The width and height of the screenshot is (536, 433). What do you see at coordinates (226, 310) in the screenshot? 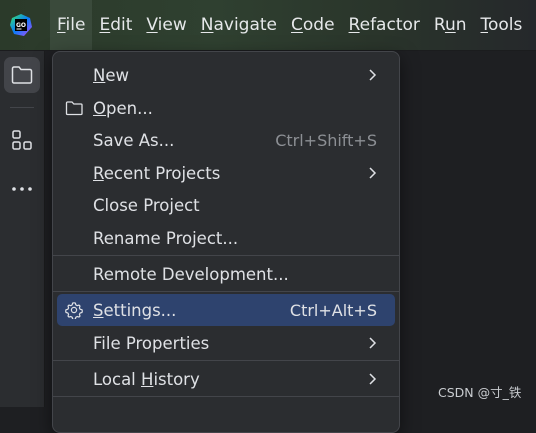
I see `menu-item-settings: Settings... Ctrl+Alt+S` at bounding box center [226, 310].